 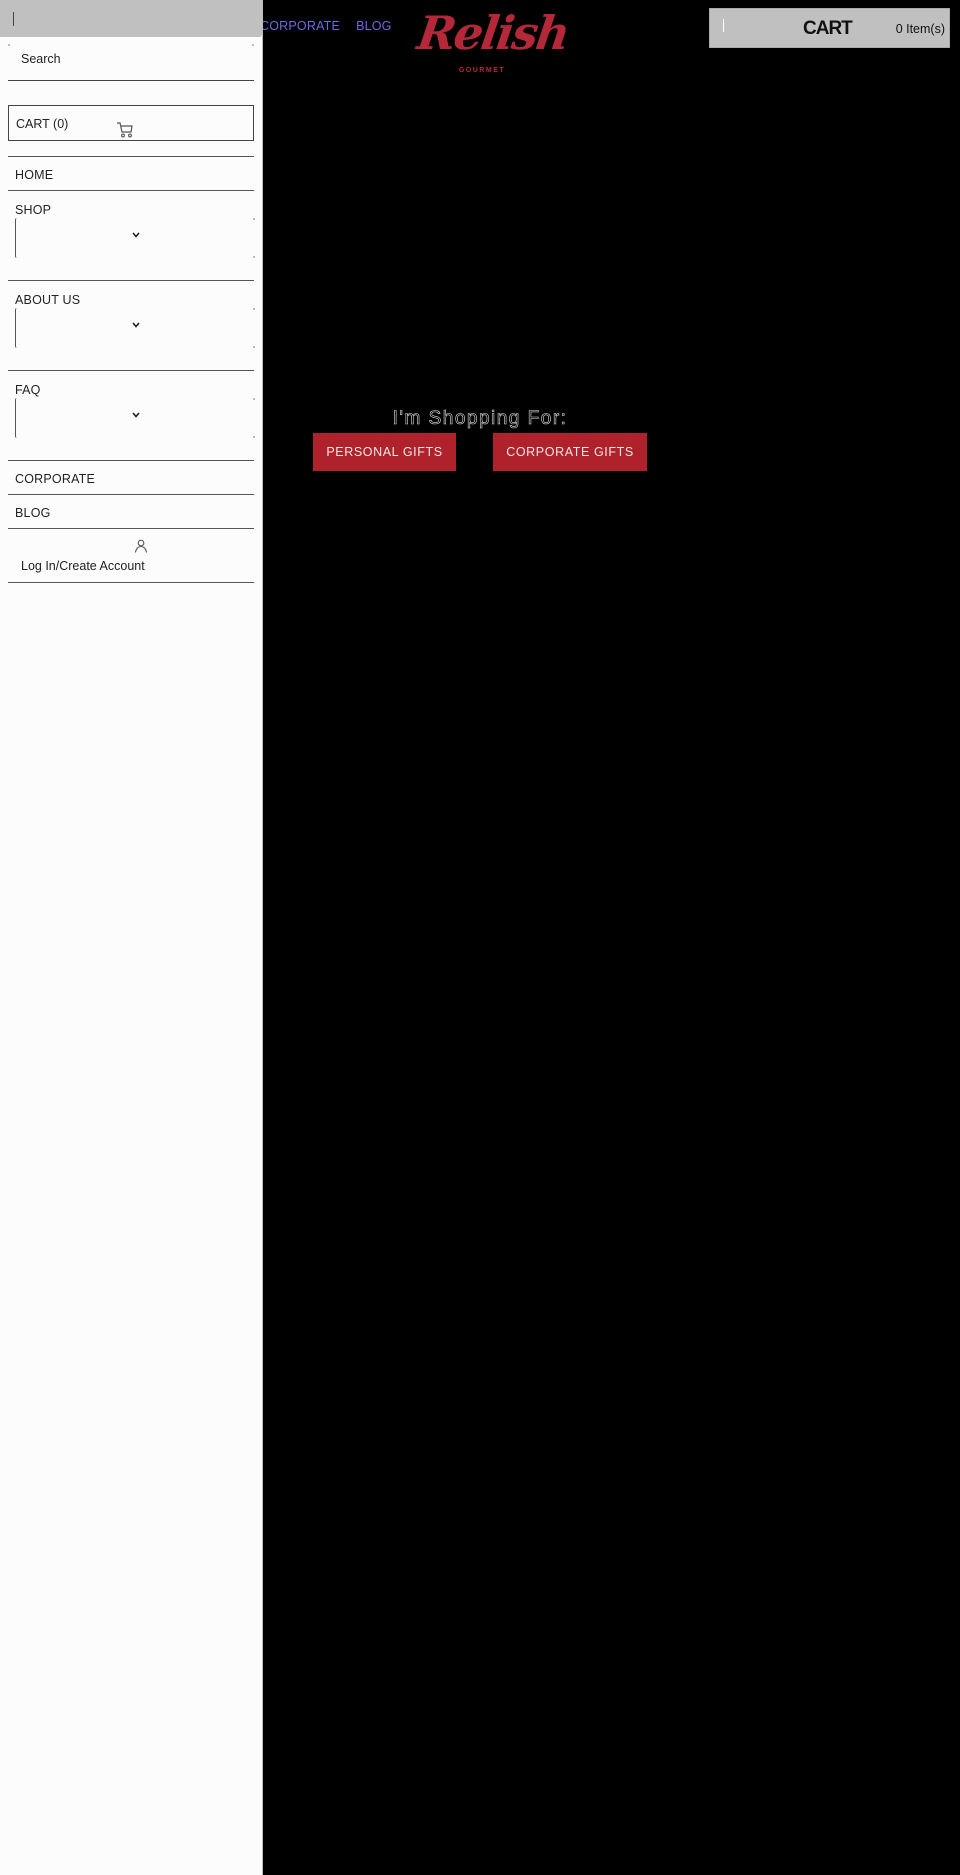 I want to click on nav-item-faq: FAQ, so click(x=131, y=415).